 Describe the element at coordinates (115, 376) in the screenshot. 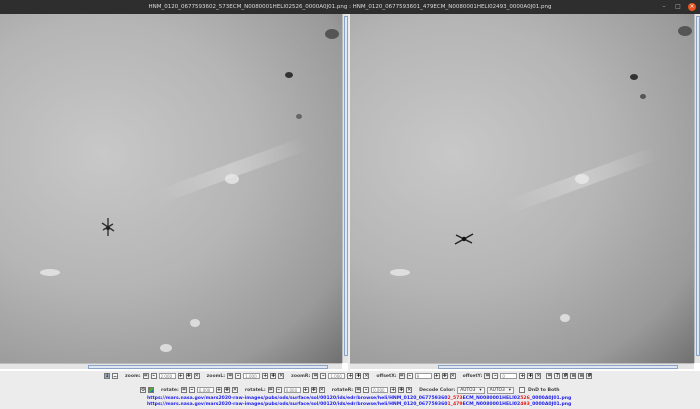

I see `fit-button: ‥` at that location.